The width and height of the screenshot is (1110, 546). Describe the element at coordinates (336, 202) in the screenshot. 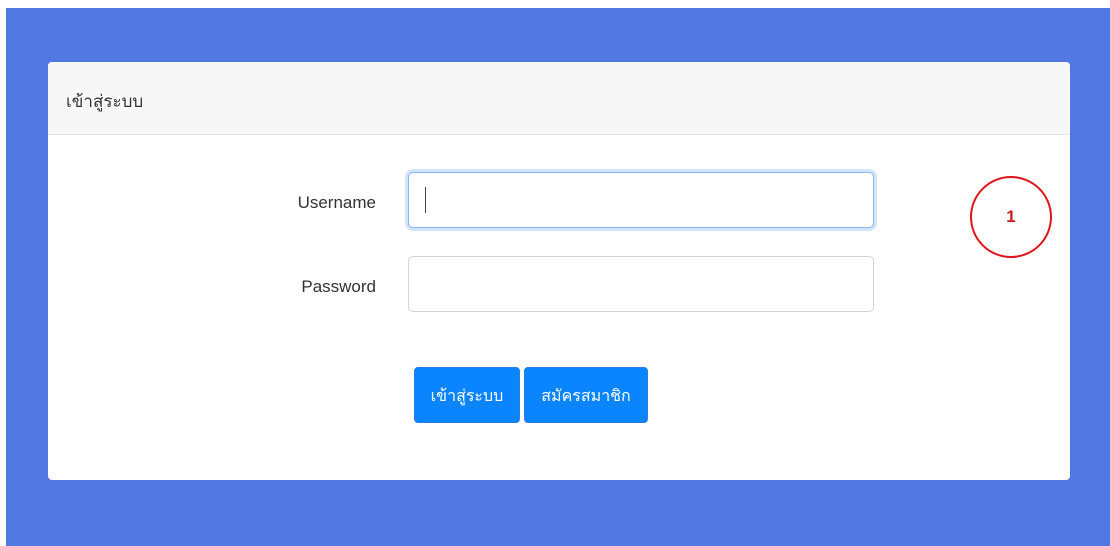

I see `username-label: Username` at that location.